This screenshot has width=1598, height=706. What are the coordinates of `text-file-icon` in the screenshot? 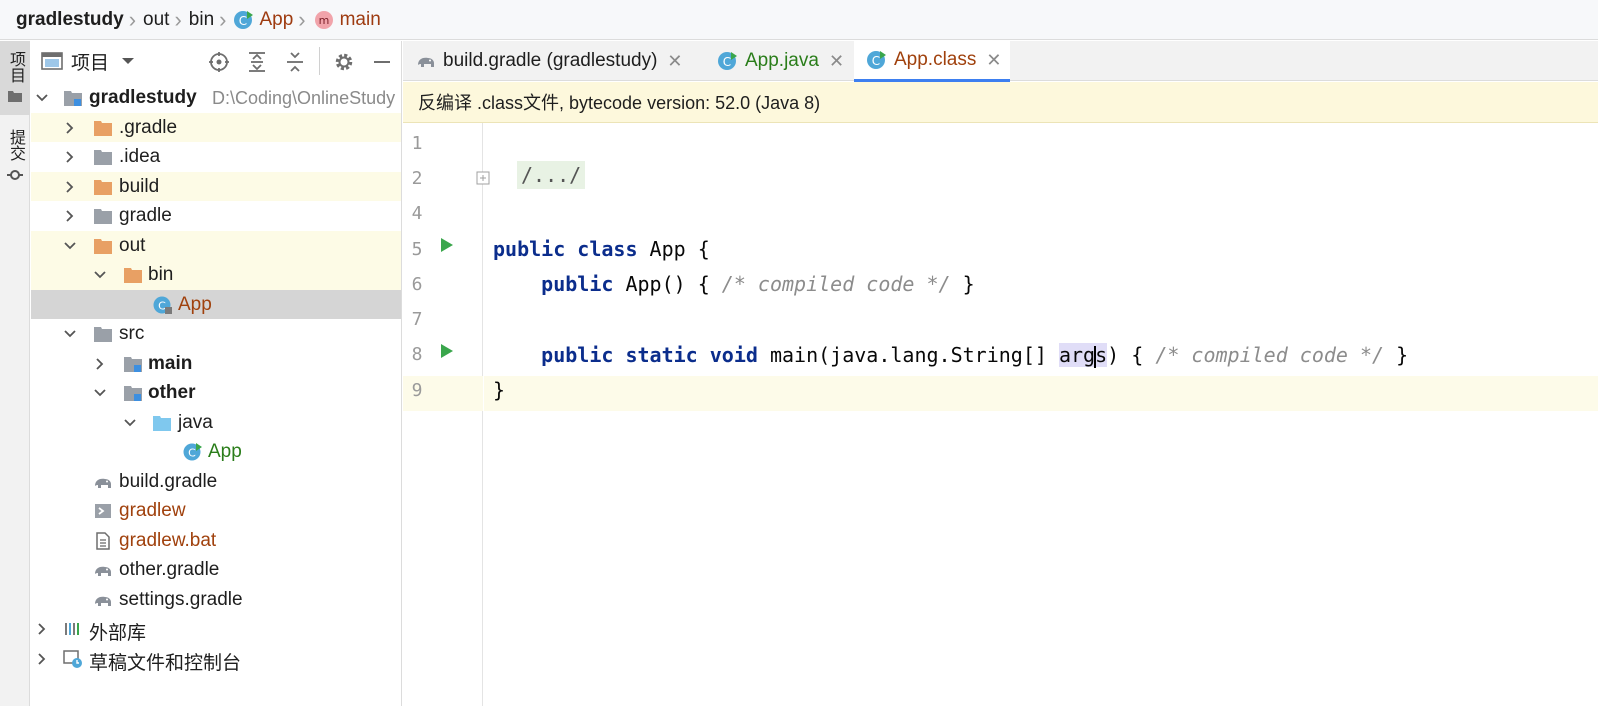 It's located at (103, 540).